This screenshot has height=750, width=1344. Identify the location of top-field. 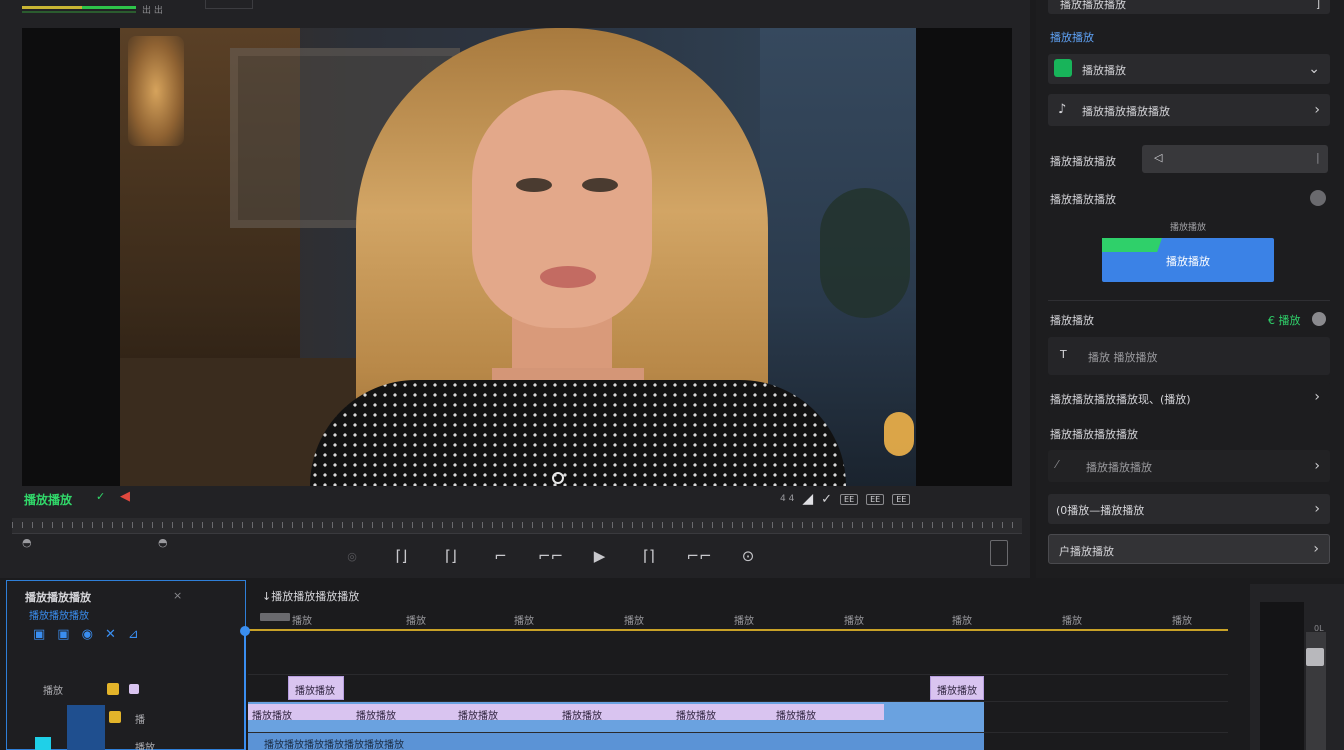
(229, 4).